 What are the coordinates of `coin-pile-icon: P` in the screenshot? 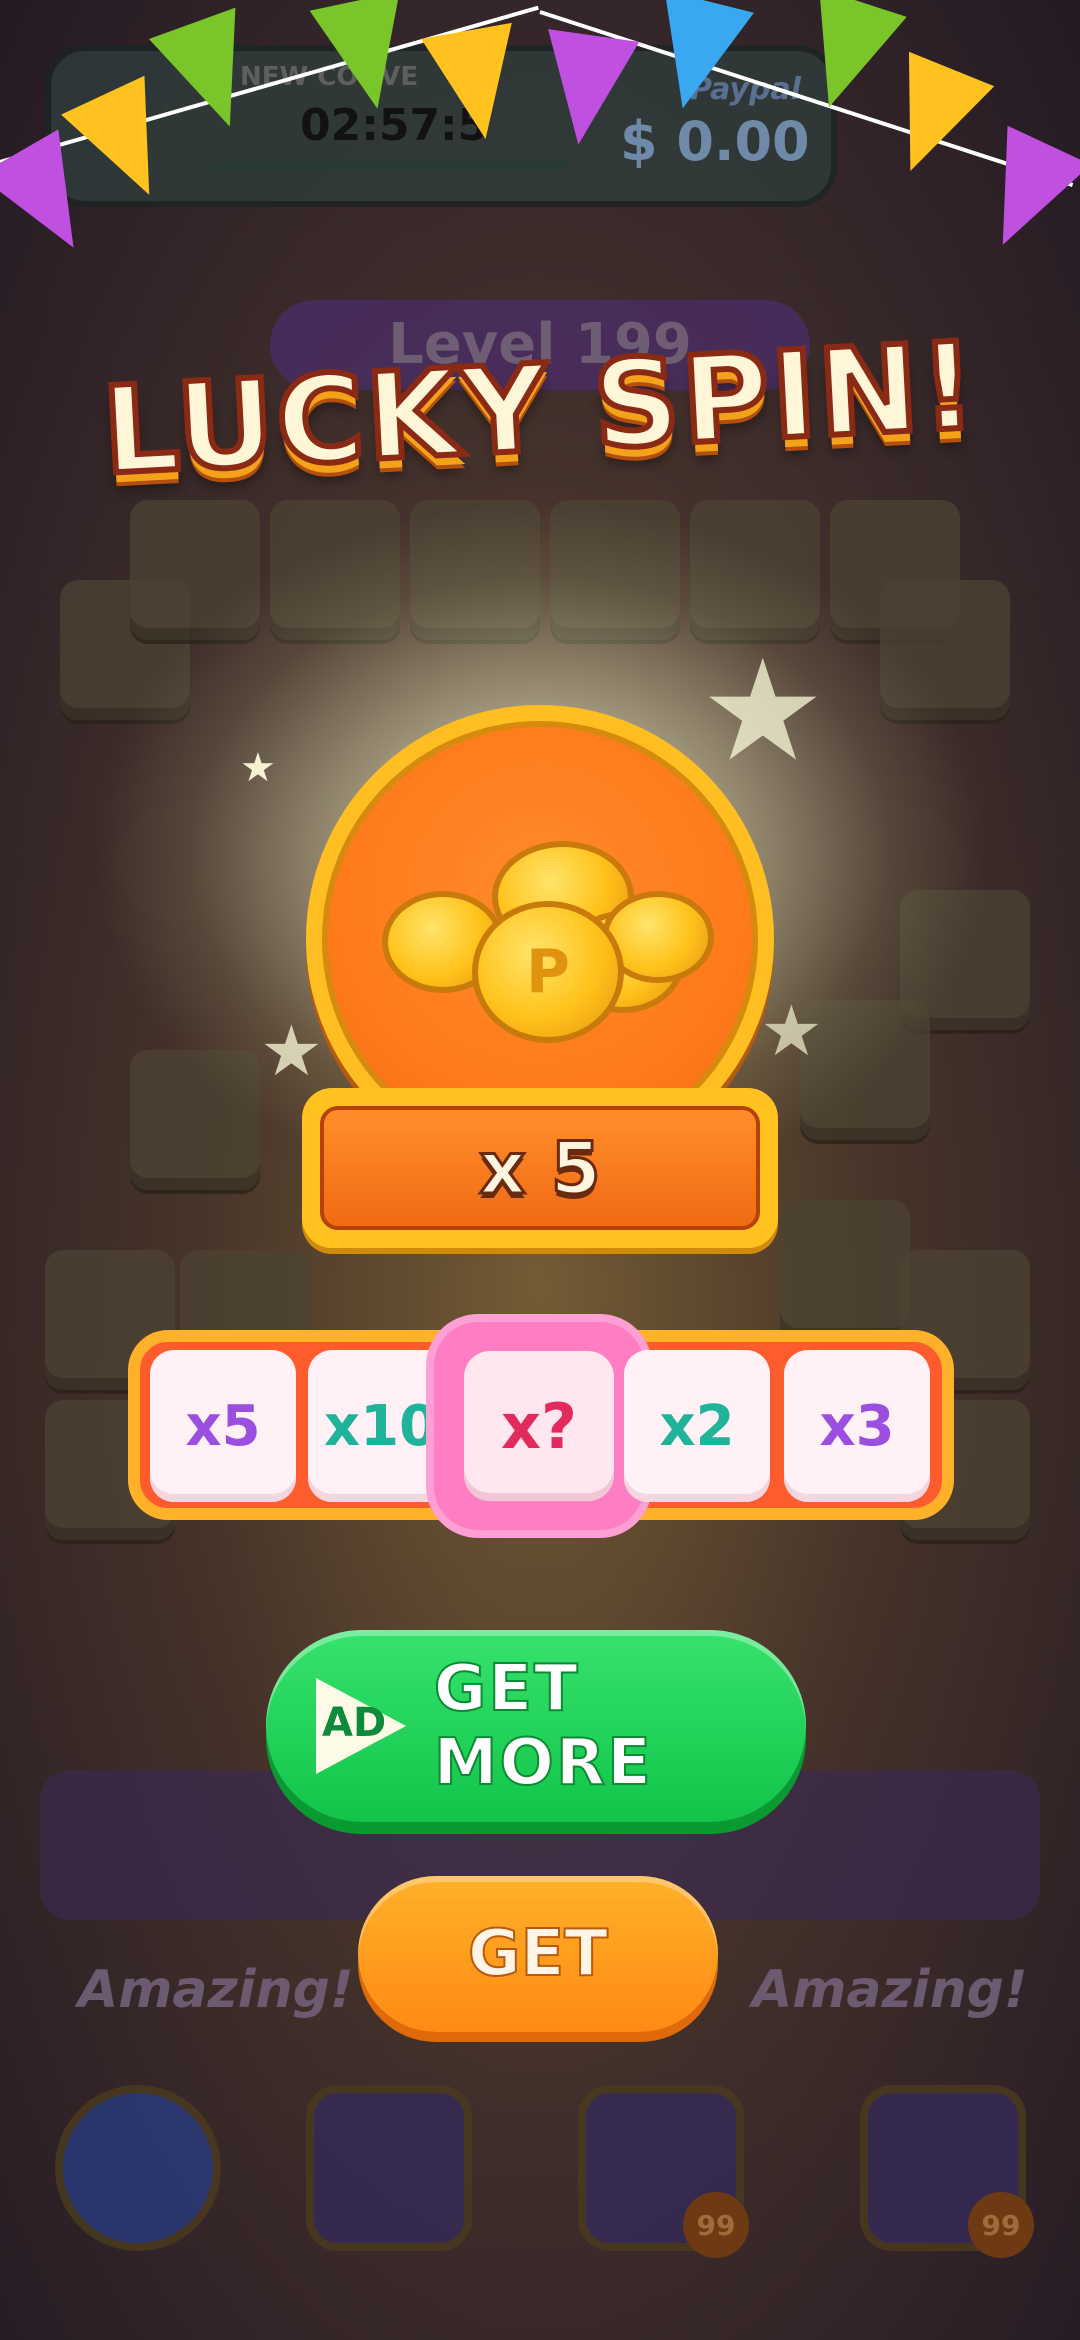 It's located at (542, 932).